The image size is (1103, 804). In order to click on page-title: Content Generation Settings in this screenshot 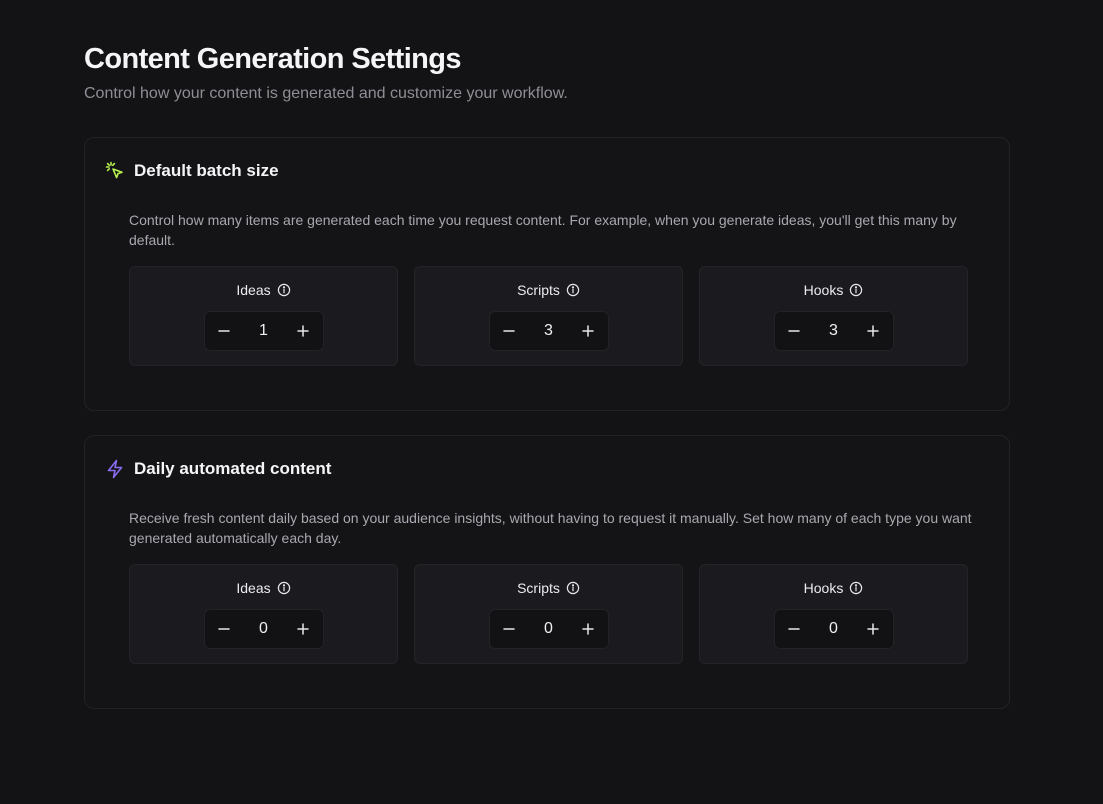, I will do `click(273, 59)`.